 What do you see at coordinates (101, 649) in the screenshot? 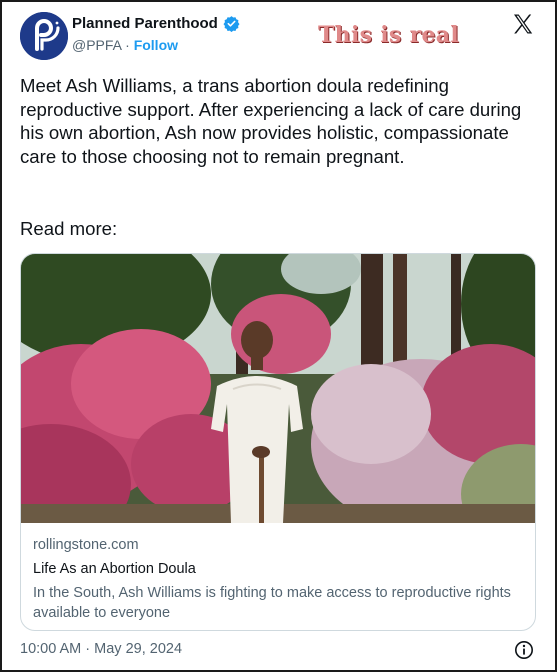
I see `tweet-timestamp: 10:00 AM · May 29, 2024` at bounding box center [101, 649].